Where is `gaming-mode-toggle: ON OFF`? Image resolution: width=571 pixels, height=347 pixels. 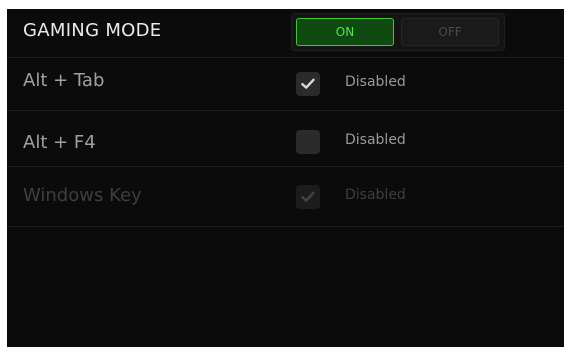
gaming-mode-toggle: ON OFF is located at coordinates (398, 32).